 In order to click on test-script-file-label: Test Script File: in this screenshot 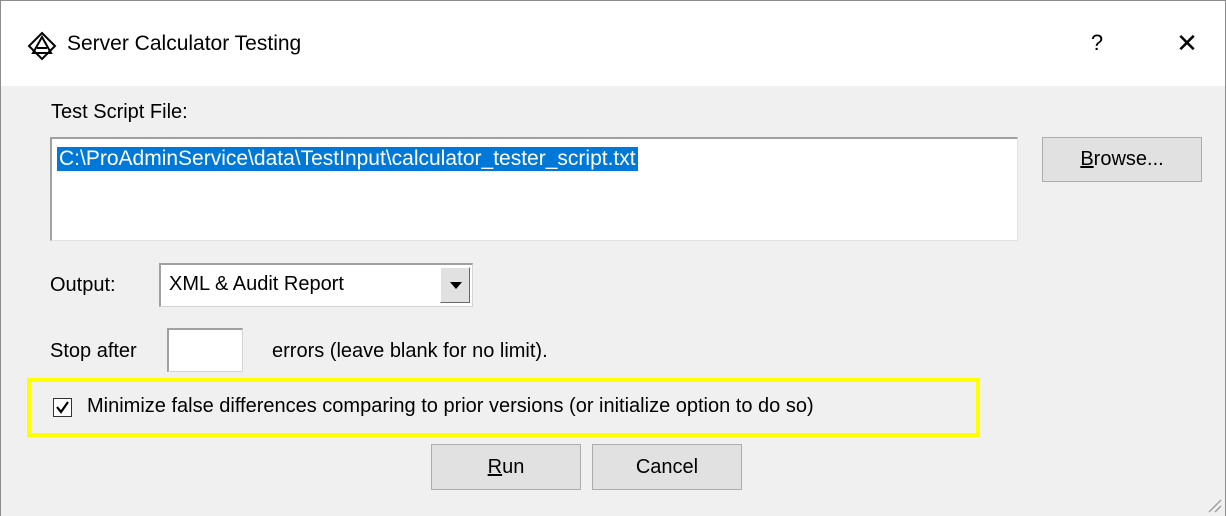, I will do `click(119, 112)`.